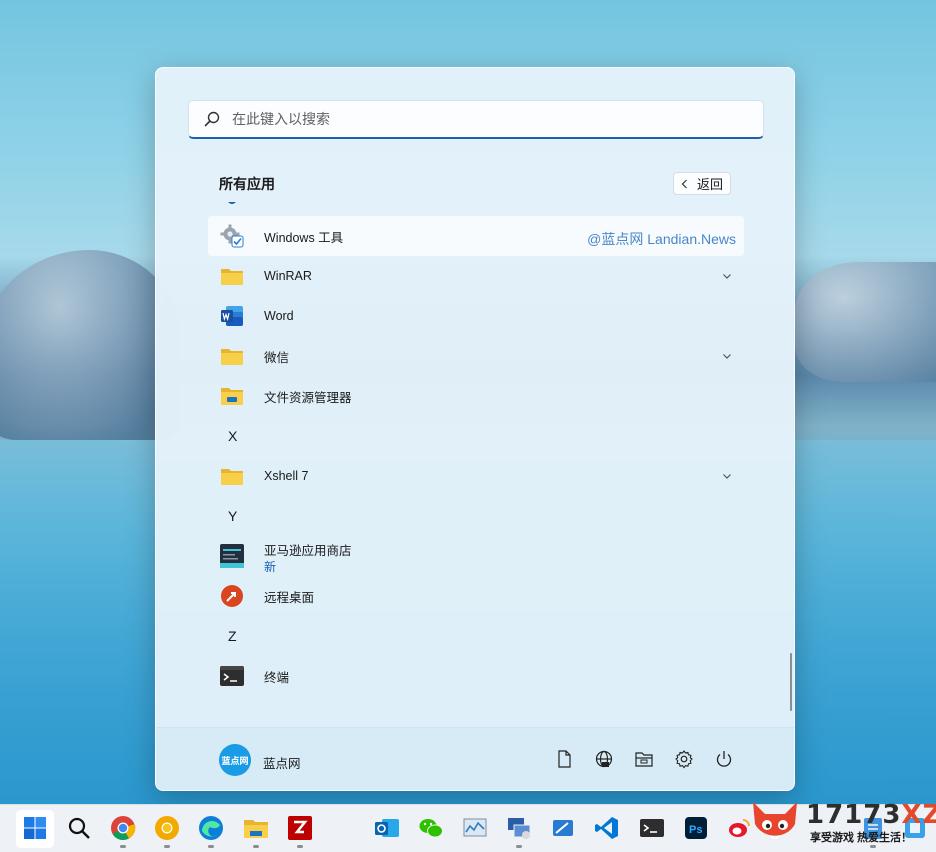  I want to click on svg-text: Ps, so click(695, 830).